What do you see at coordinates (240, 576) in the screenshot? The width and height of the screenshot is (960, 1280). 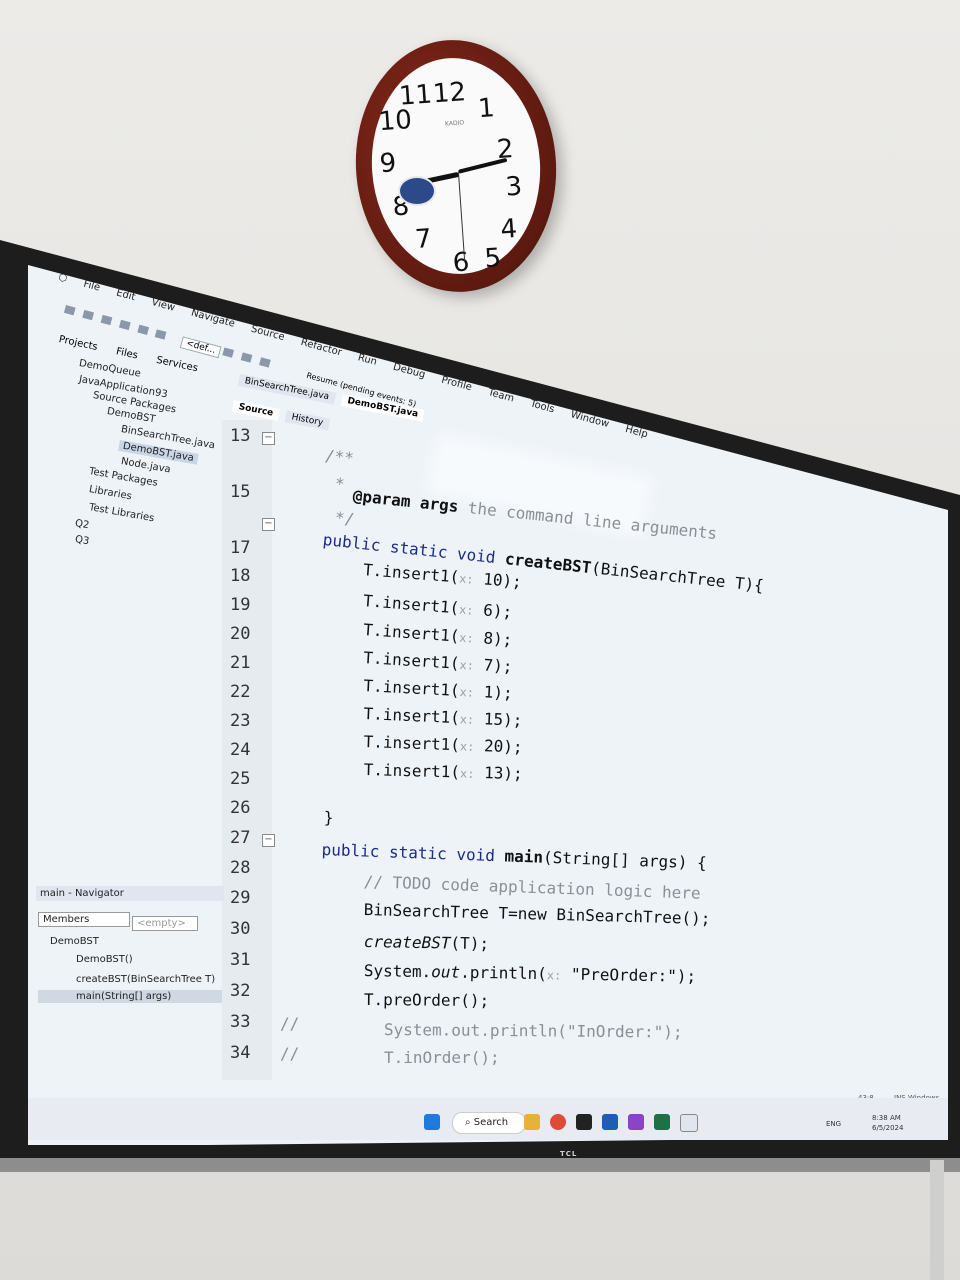 I see `line-number: 18` at bounding box center [240, 576].